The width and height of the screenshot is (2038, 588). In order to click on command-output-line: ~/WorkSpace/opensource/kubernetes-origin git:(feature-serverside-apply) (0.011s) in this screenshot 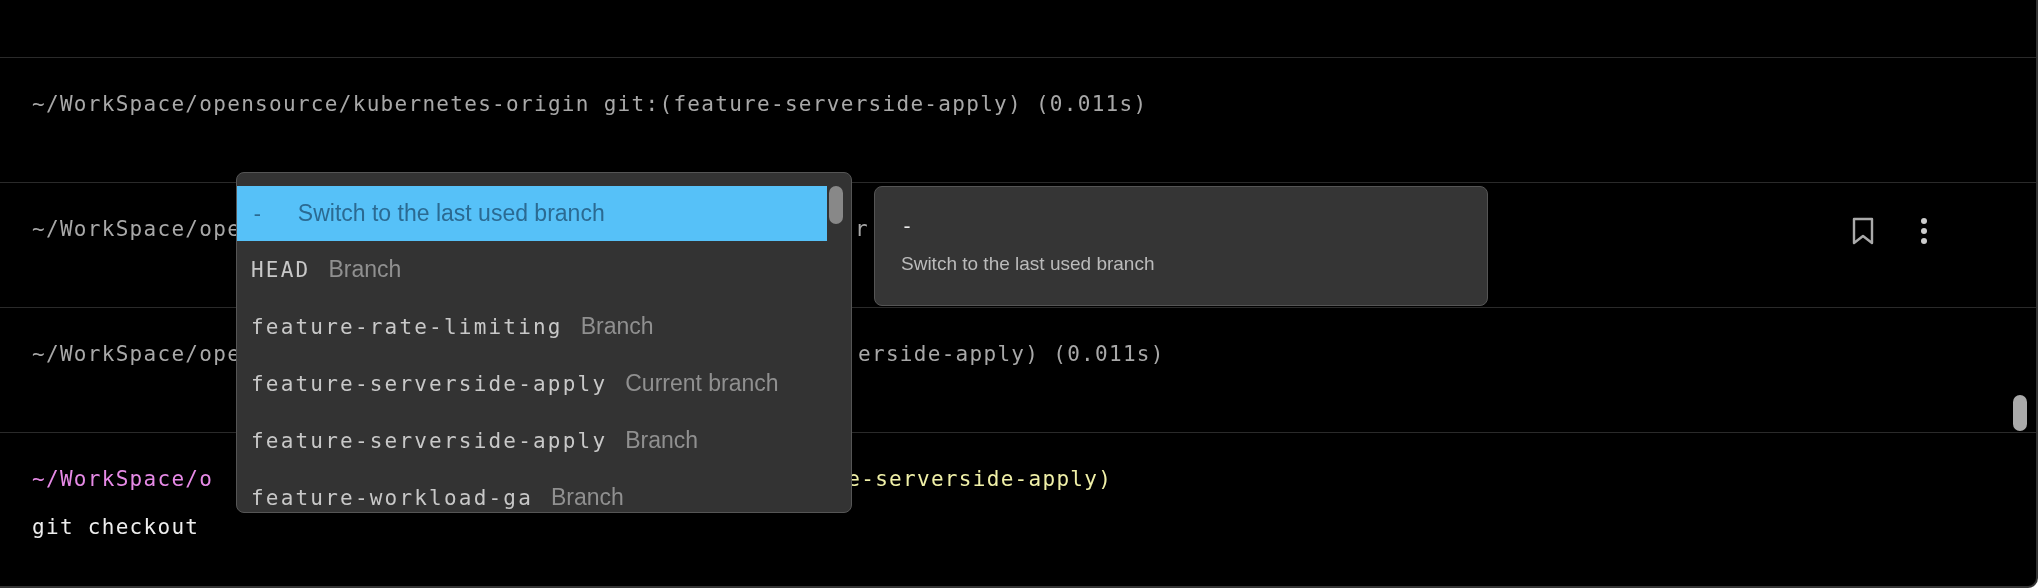, I will do `click(590, 104)`.